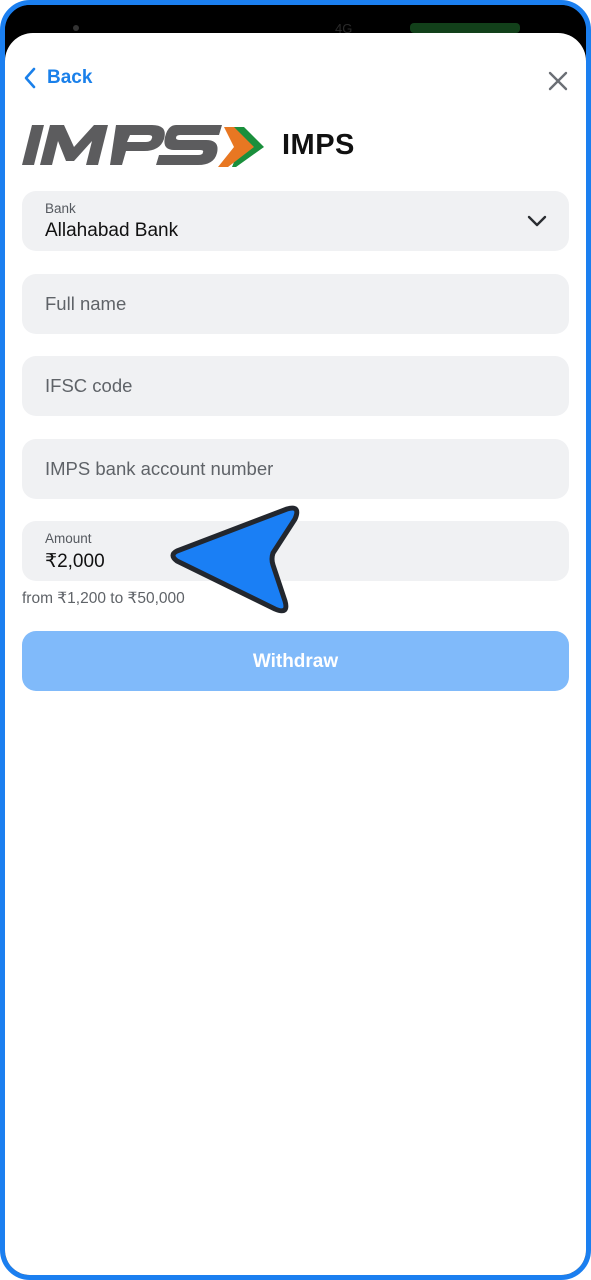 This screenshot has width=591, height=1280. I want to click on withdraw-button: Withdraw, so click(295, 661).